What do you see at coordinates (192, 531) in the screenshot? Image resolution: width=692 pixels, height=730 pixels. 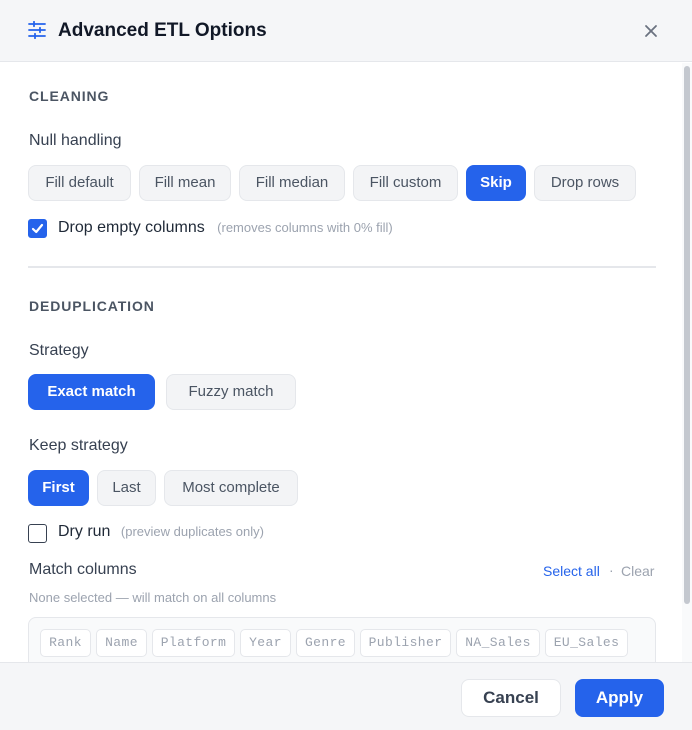 I see `dry-run-hint: (preview duplicates only)` at bounding box center [192, 531].